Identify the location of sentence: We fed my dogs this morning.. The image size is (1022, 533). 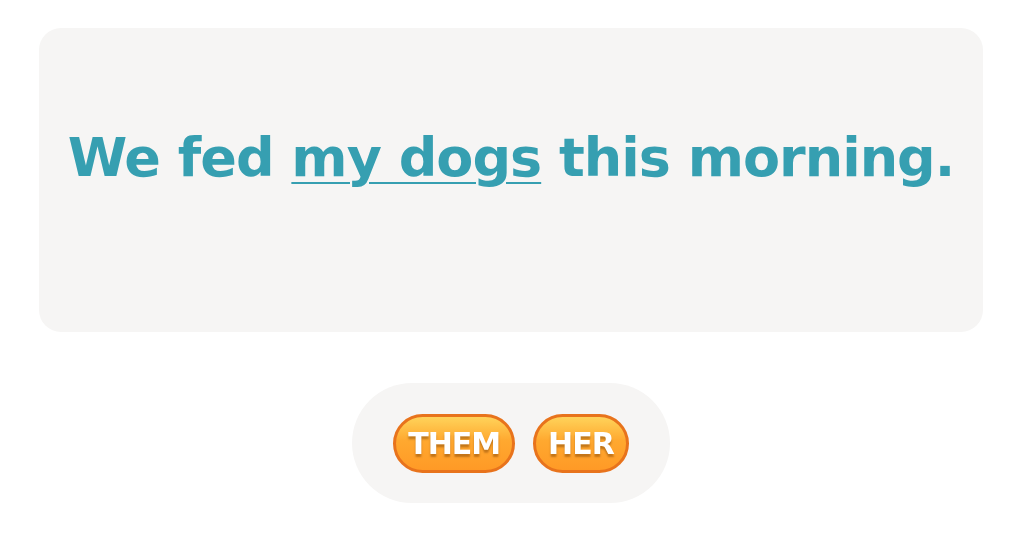
(511, 157).